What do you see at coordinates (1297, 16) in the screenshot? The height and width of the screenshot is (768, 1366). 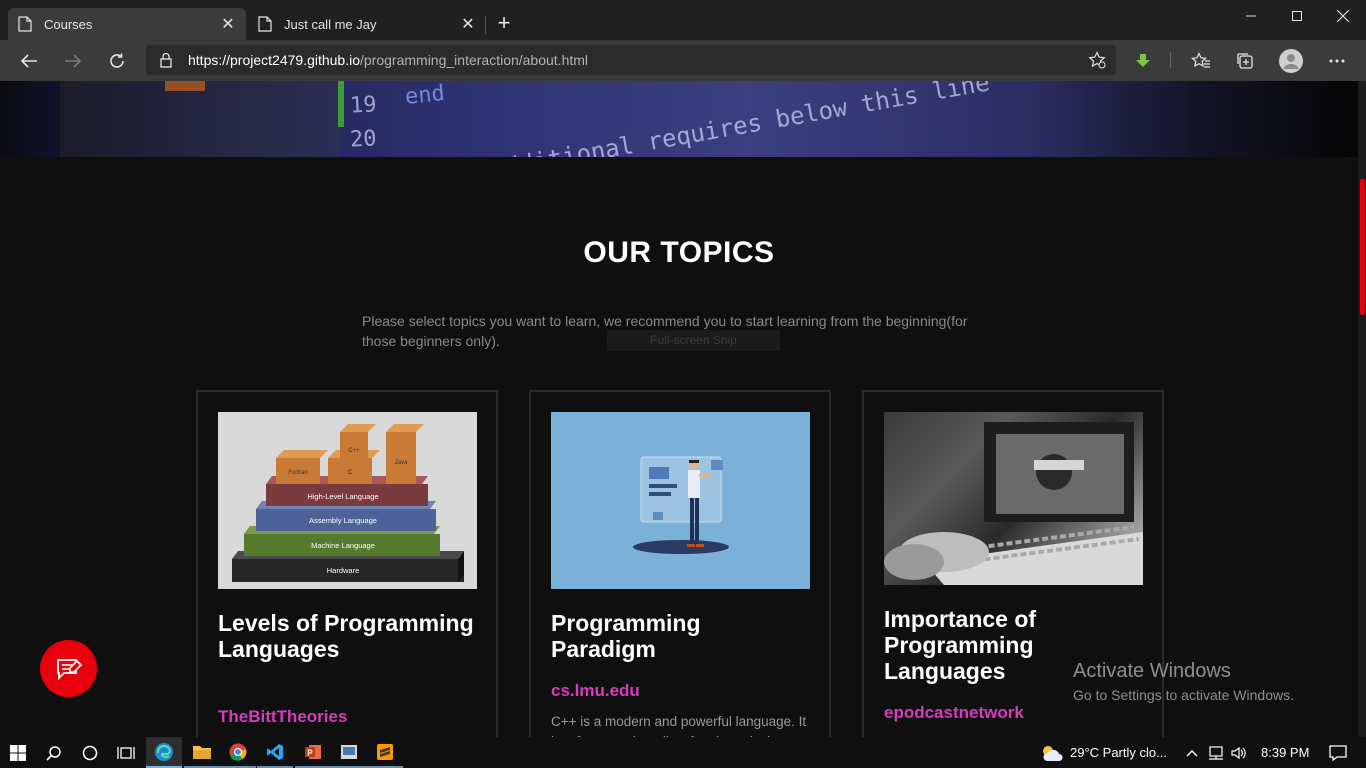 I see `maximize-button` at bounding box center [1297, 16].